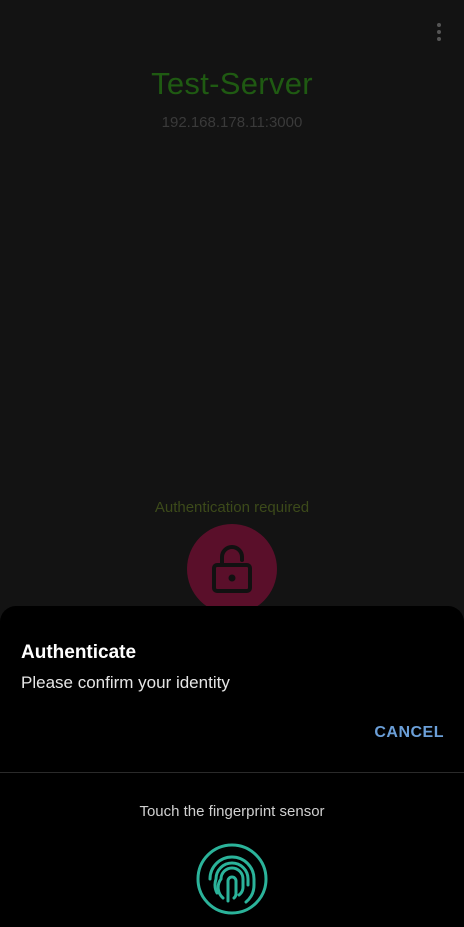  I want to click on cancel-button: CANCEL, so click(409, 733).